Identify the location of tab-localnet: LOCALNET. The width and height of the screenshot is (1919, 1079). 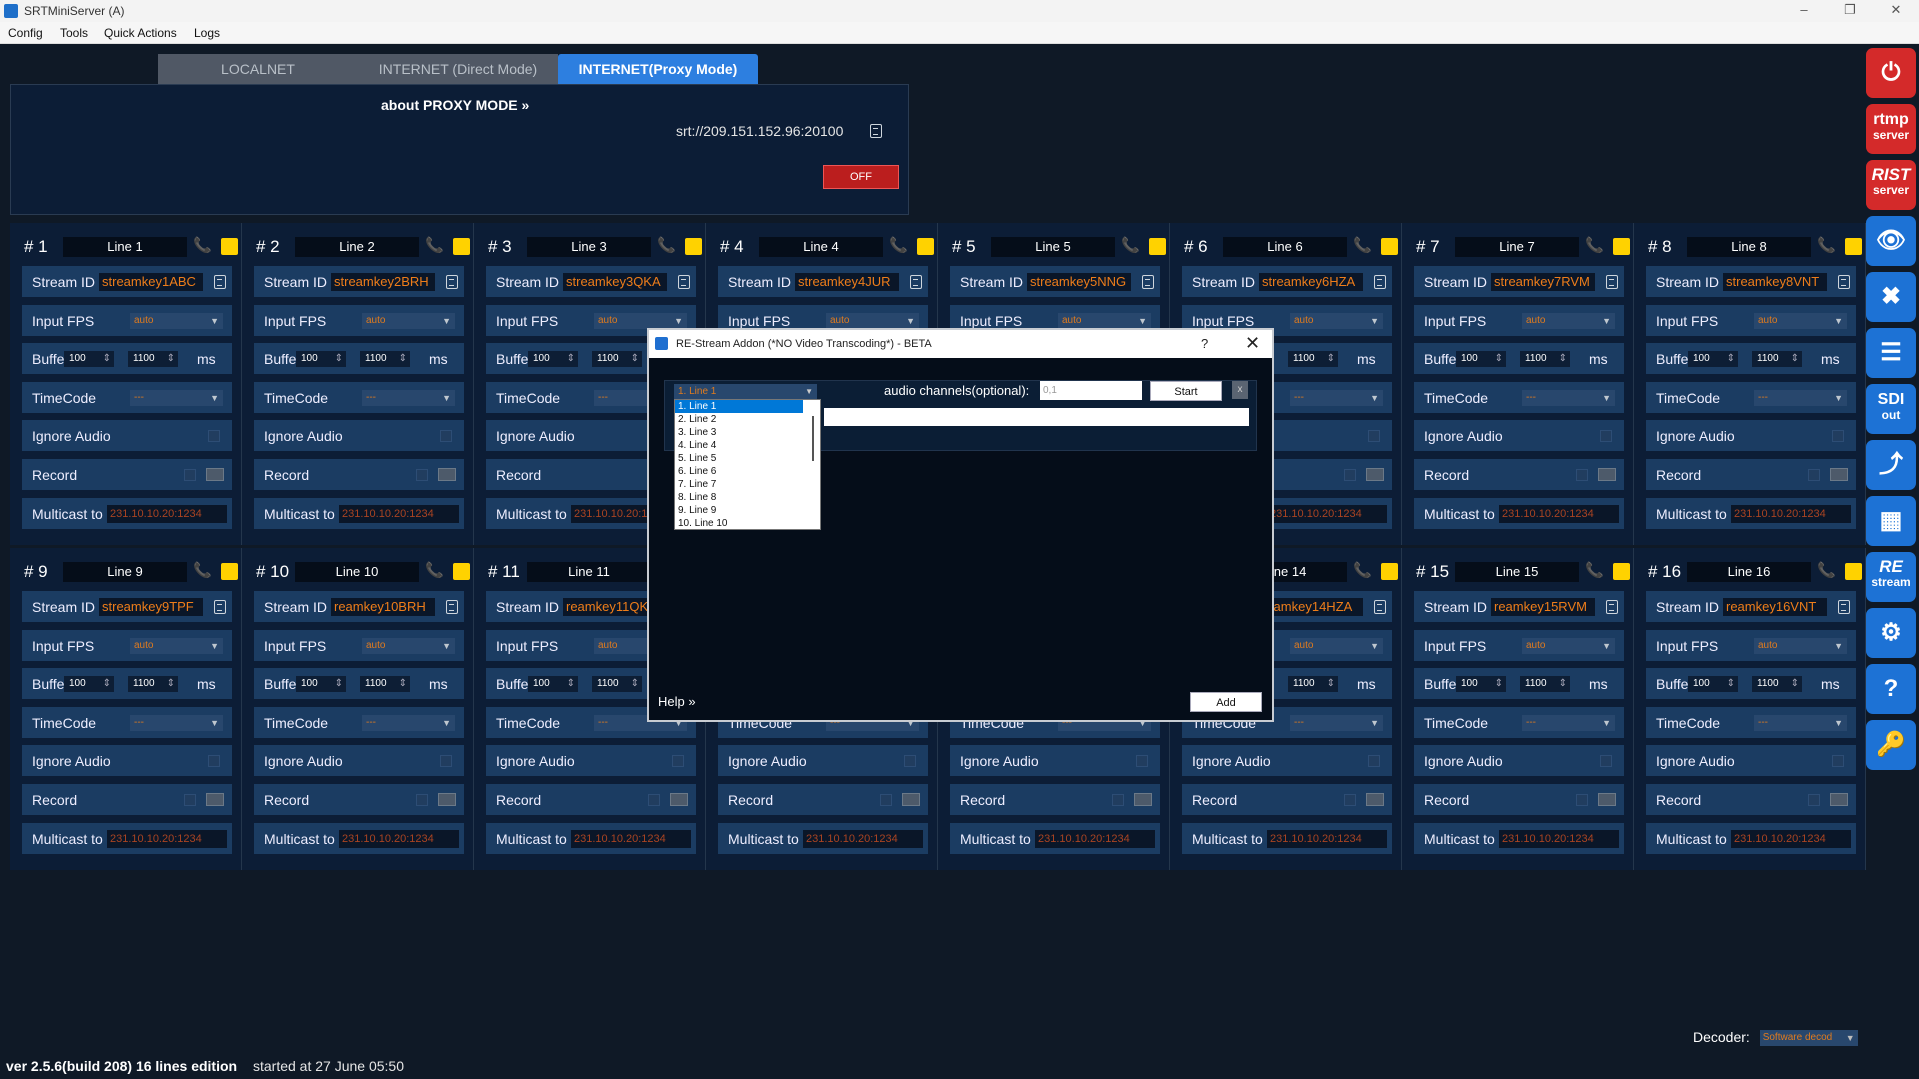
(258, 69).